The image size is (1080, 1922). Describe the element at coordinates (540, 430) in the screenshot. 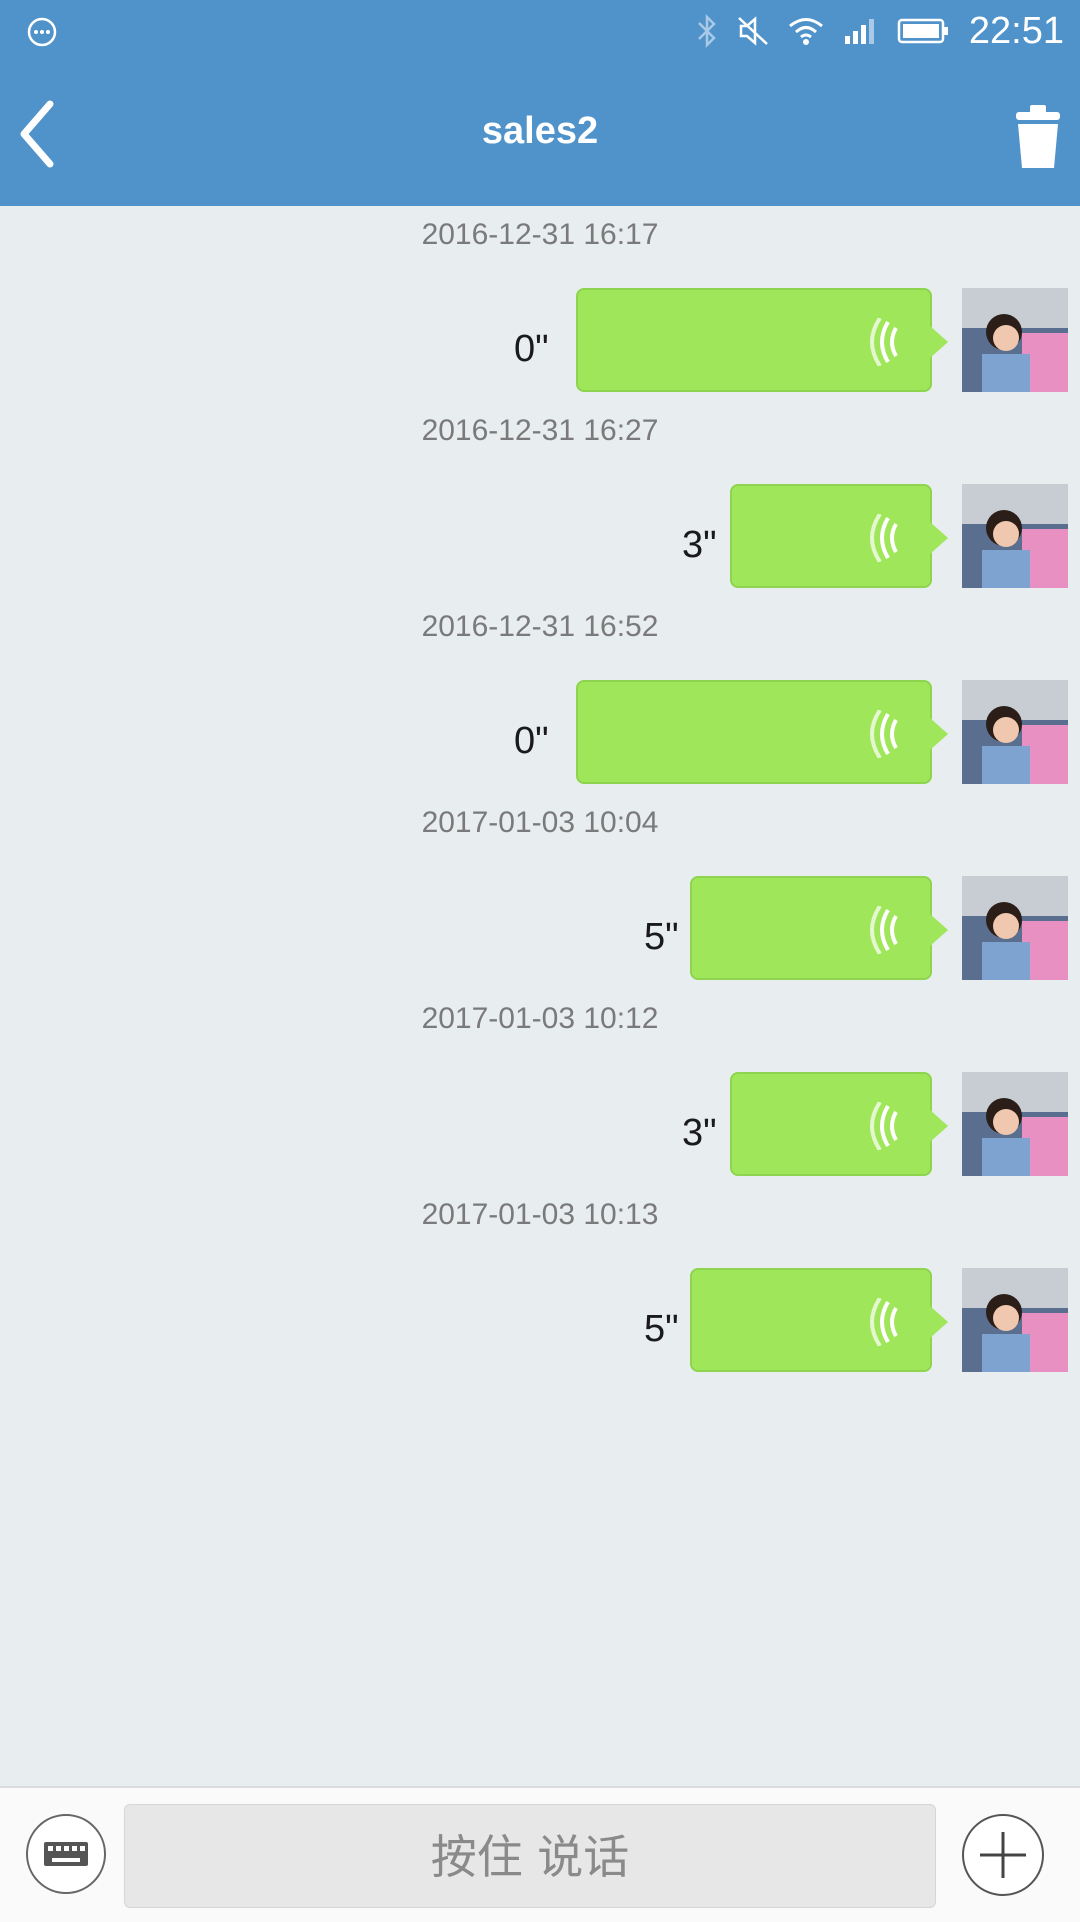

I see `message-timestamp: 2016-12-31 16:27` at that location.